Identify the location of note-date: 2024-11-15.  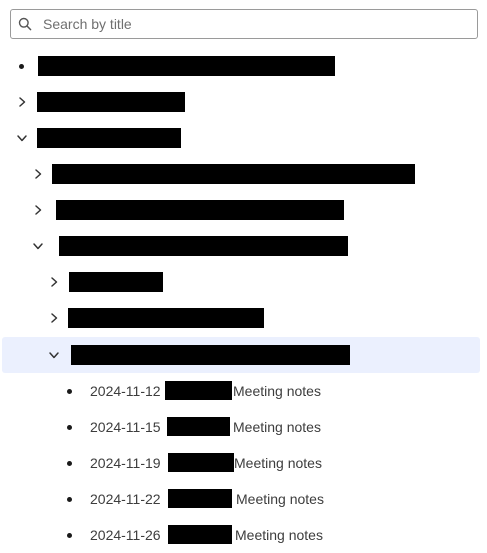
(125, 427).